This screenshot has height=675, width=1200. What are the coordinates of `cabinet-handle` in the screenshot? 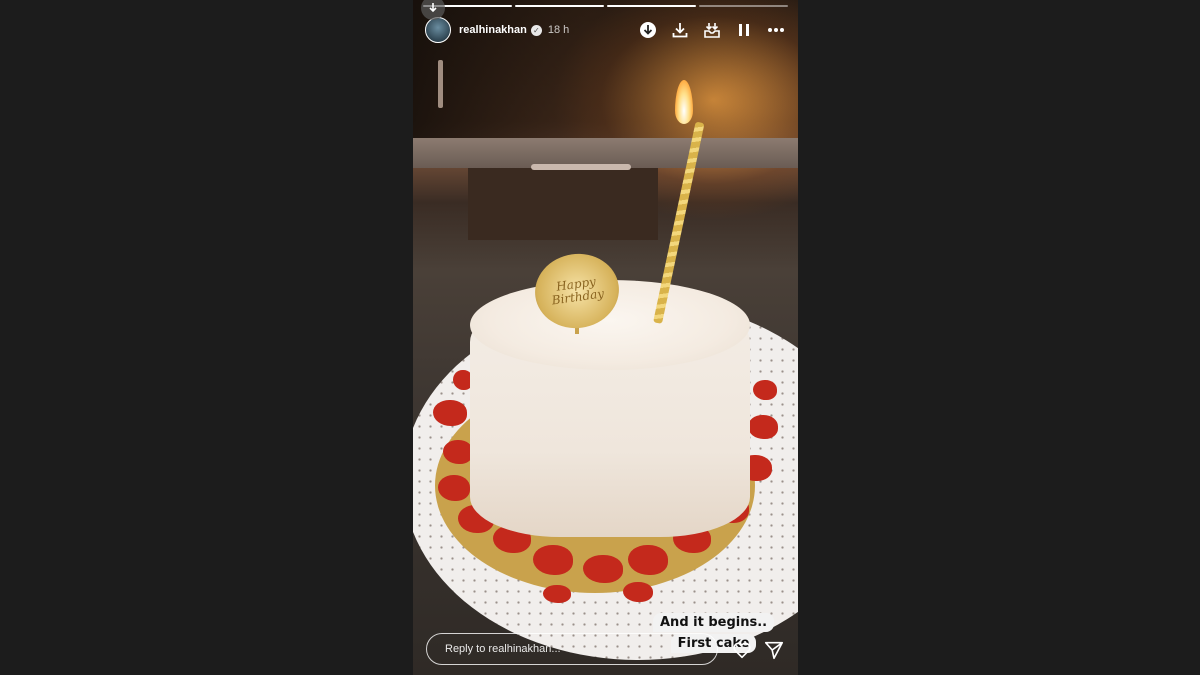 It's located at (440, 84).